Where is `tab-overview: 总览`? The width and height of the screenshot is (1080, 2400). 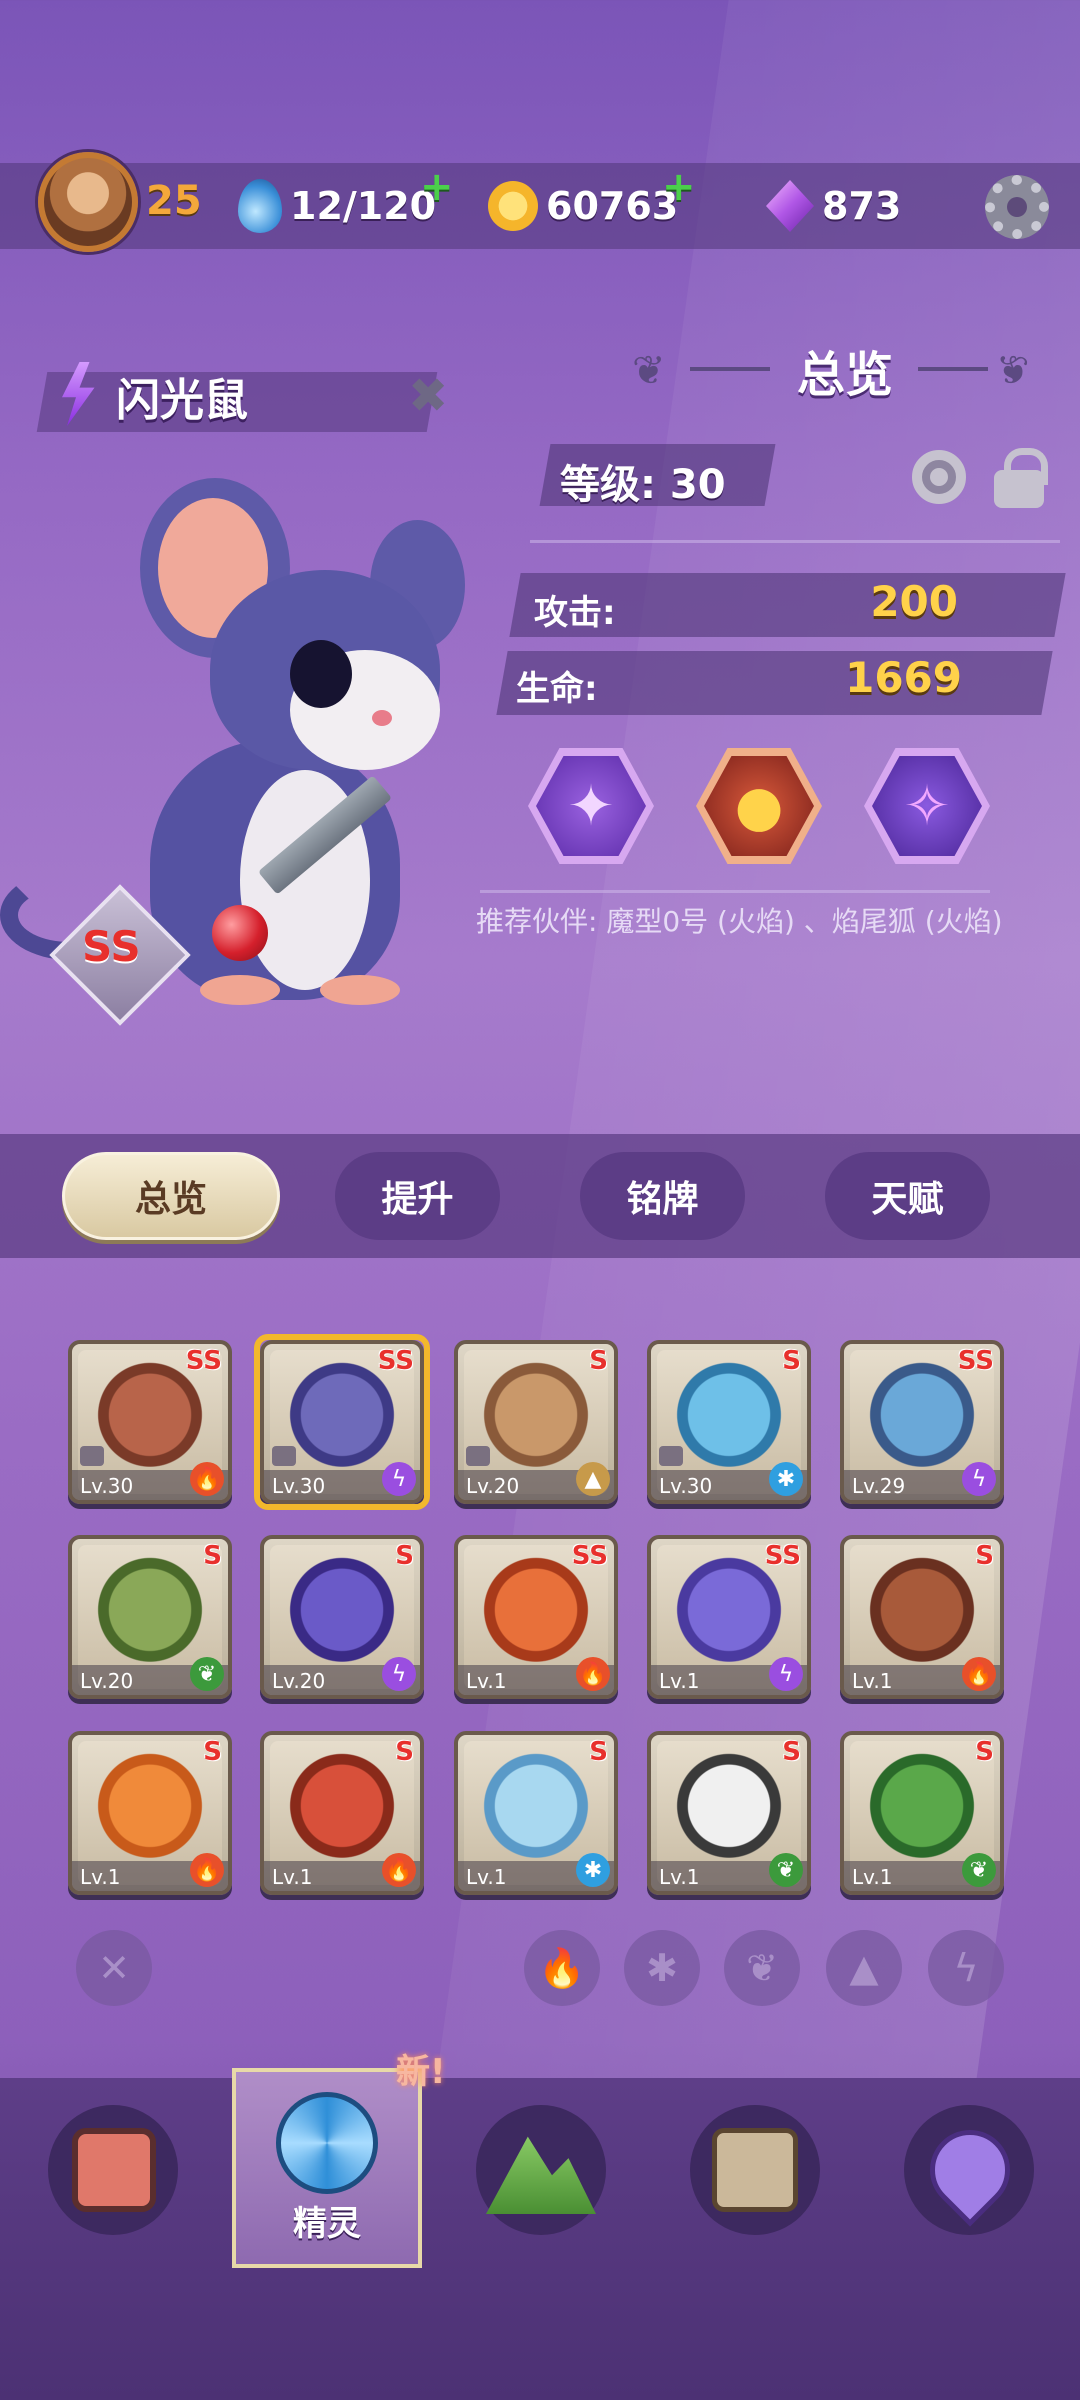 tab-overview: 总览 is located at coordinates (171, 1196).